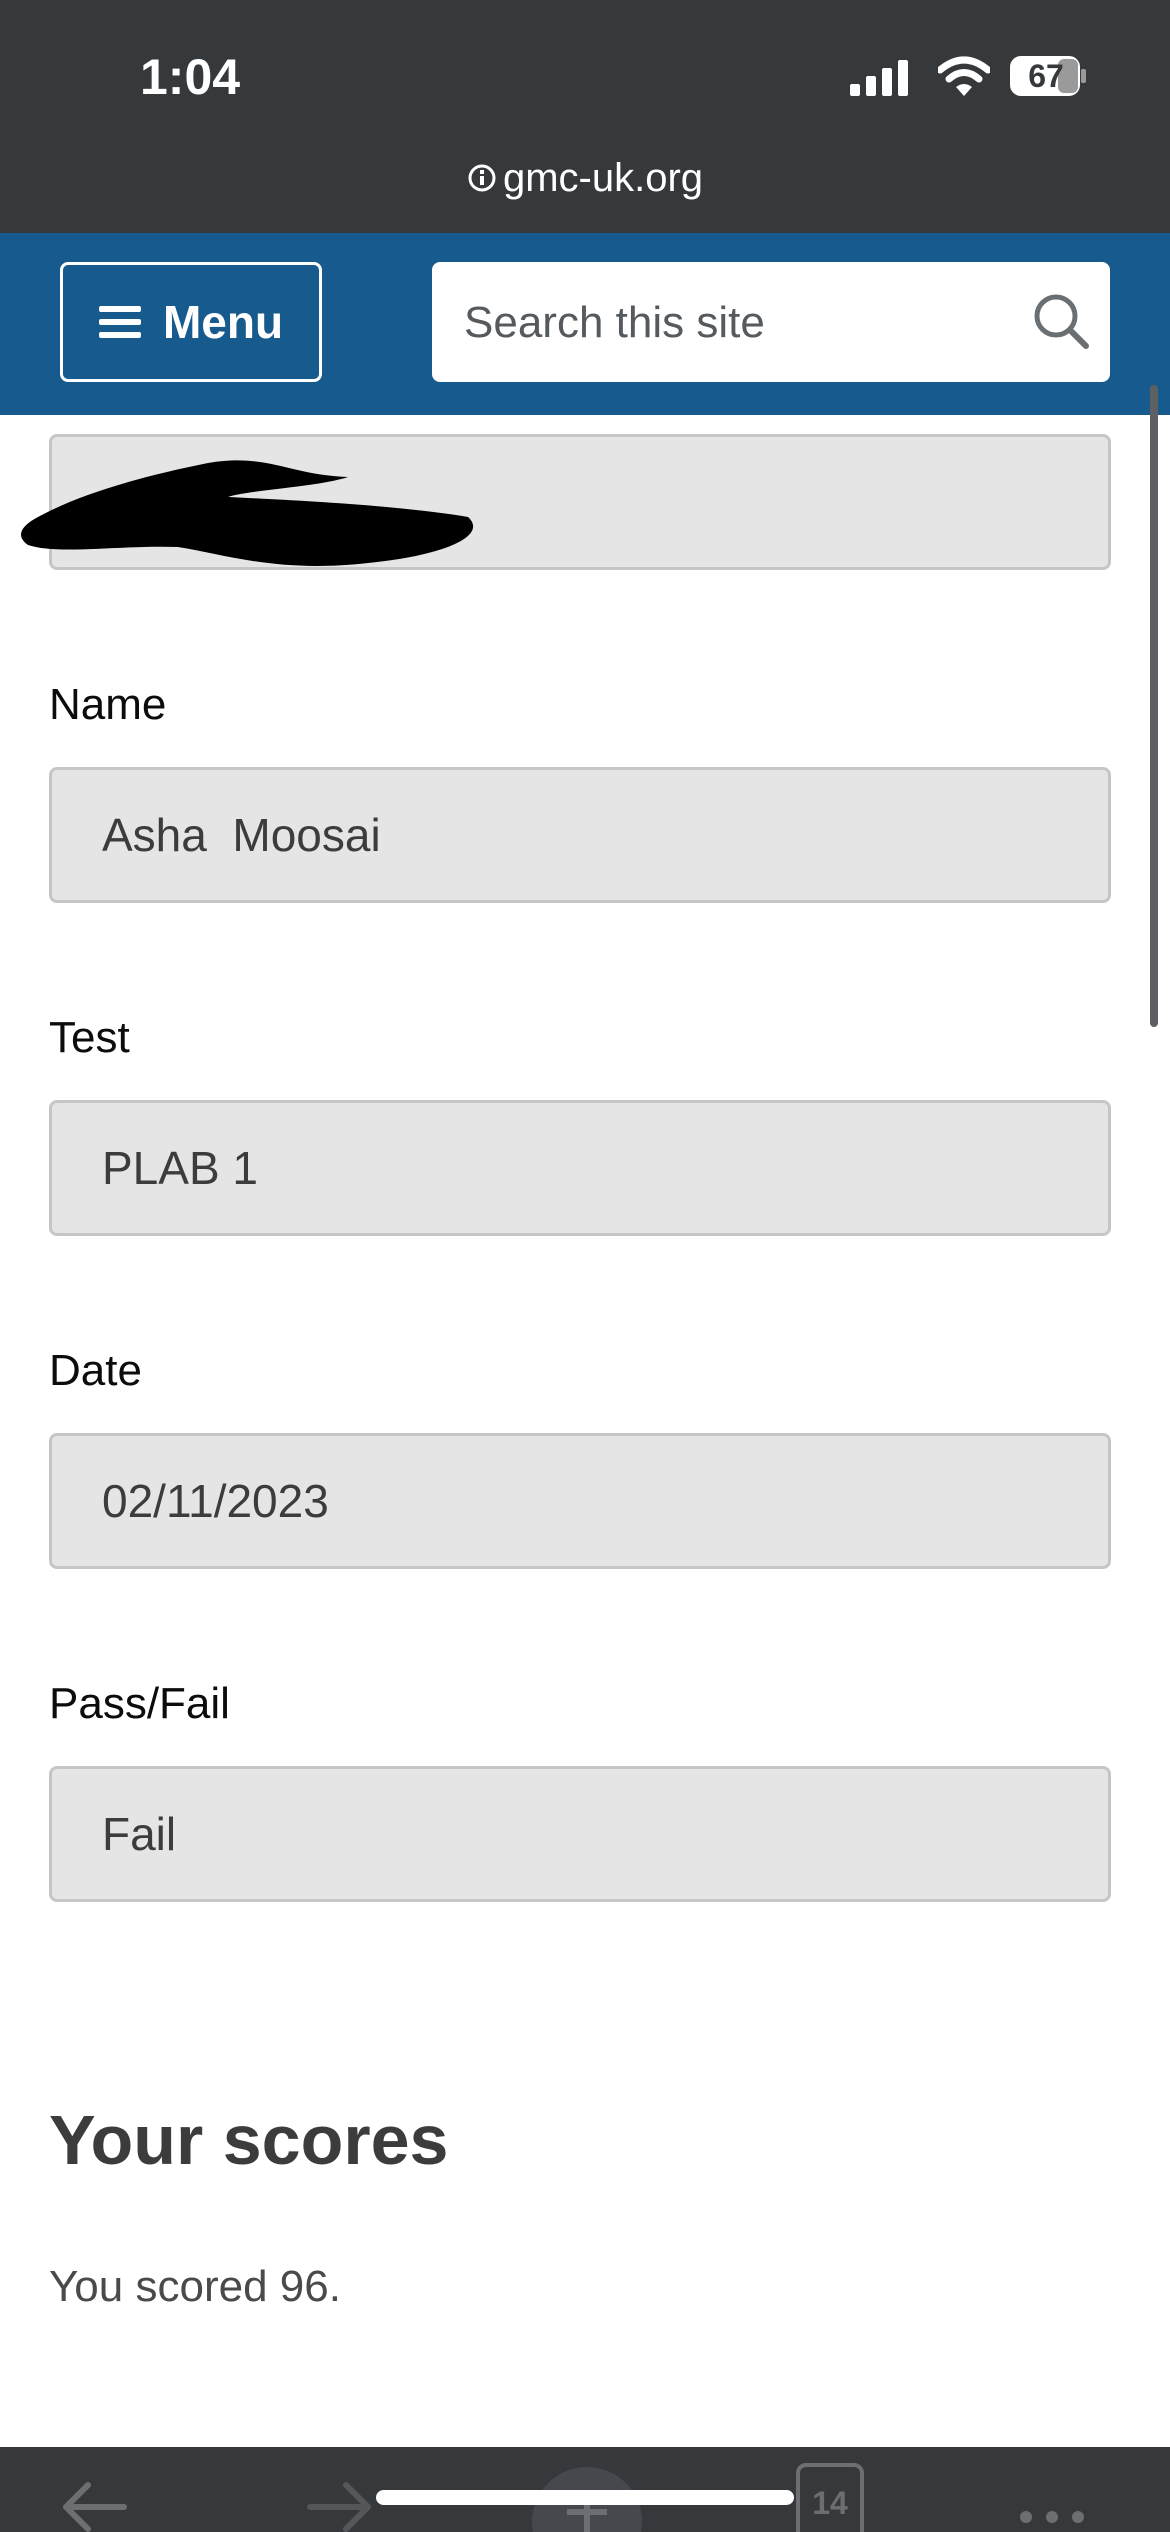 The height and width of the screenshot is (2532, 1170). Describe the element at coordinates (744, 323) in the screenshot. I see `search-input` at that location.